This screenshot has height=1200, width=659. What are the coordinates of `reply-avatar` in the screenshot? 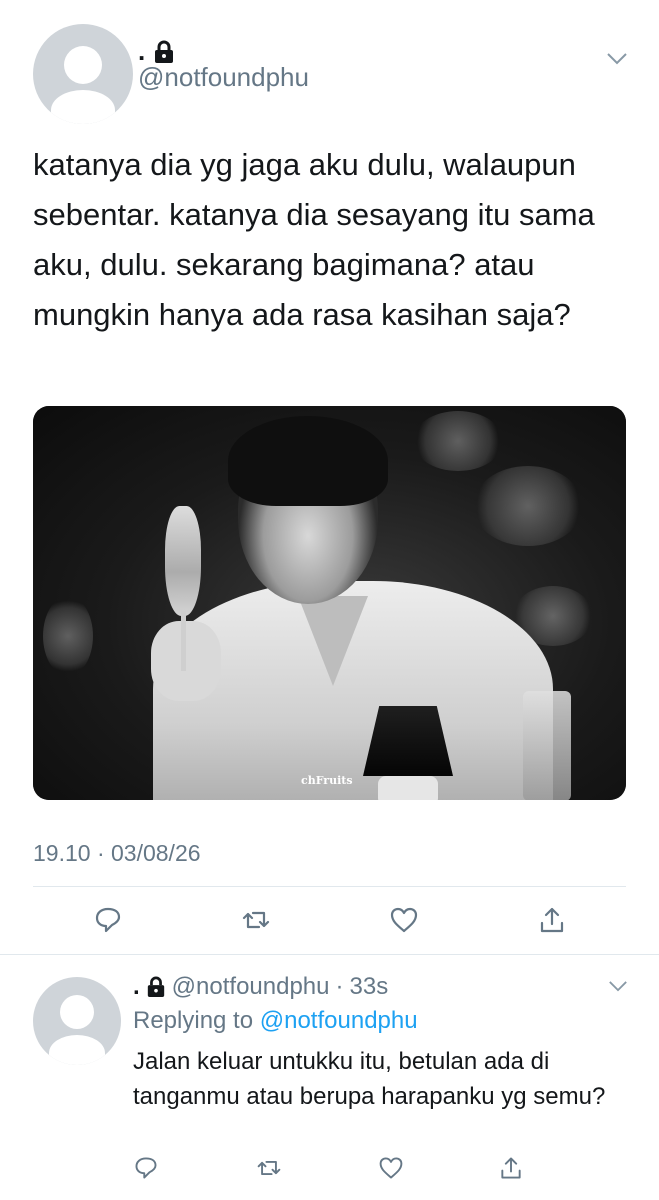 It's located at (77, 1021).